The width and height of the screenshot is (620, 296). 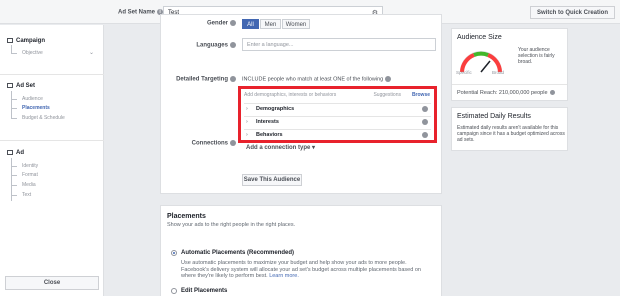 I want to click on sidebar-item-audience: Audience, so click(x=32, y=99).